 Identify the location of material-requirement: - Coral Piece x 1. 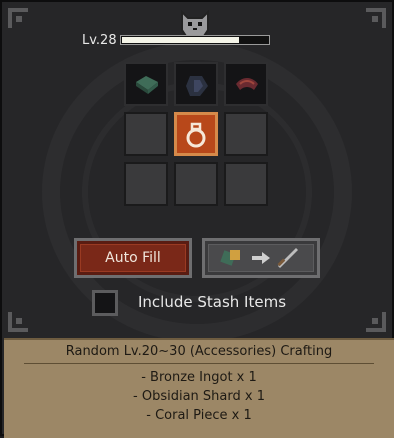
(199, 415).